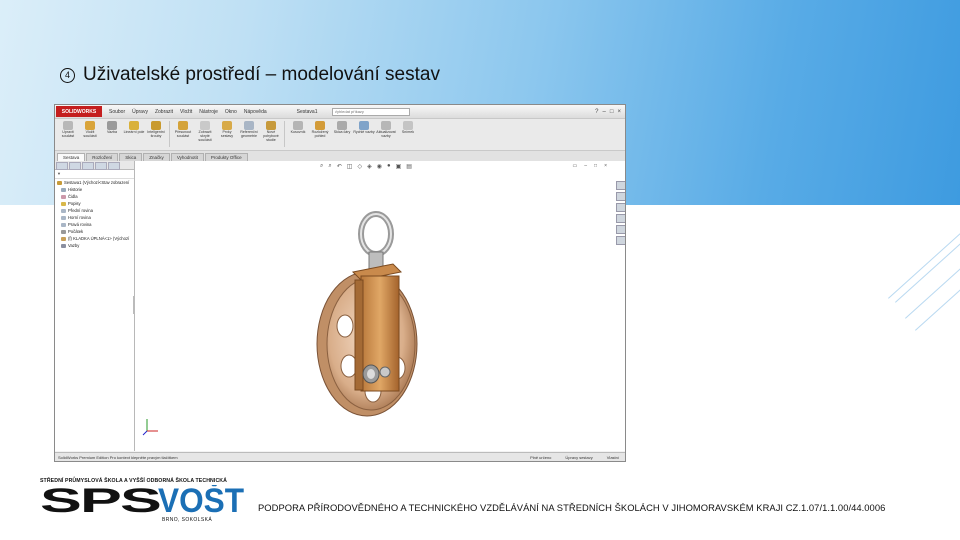  I want to click on appearances-icon, so click(620, 229).